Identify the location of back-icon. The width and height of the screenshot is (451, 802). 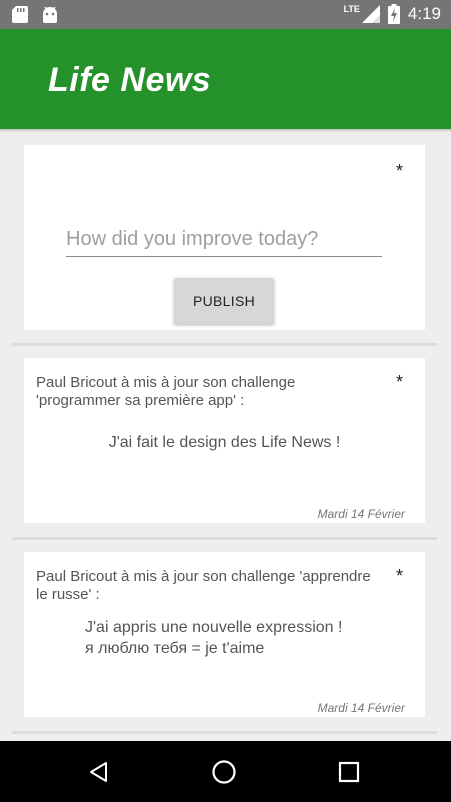
(98, 772).